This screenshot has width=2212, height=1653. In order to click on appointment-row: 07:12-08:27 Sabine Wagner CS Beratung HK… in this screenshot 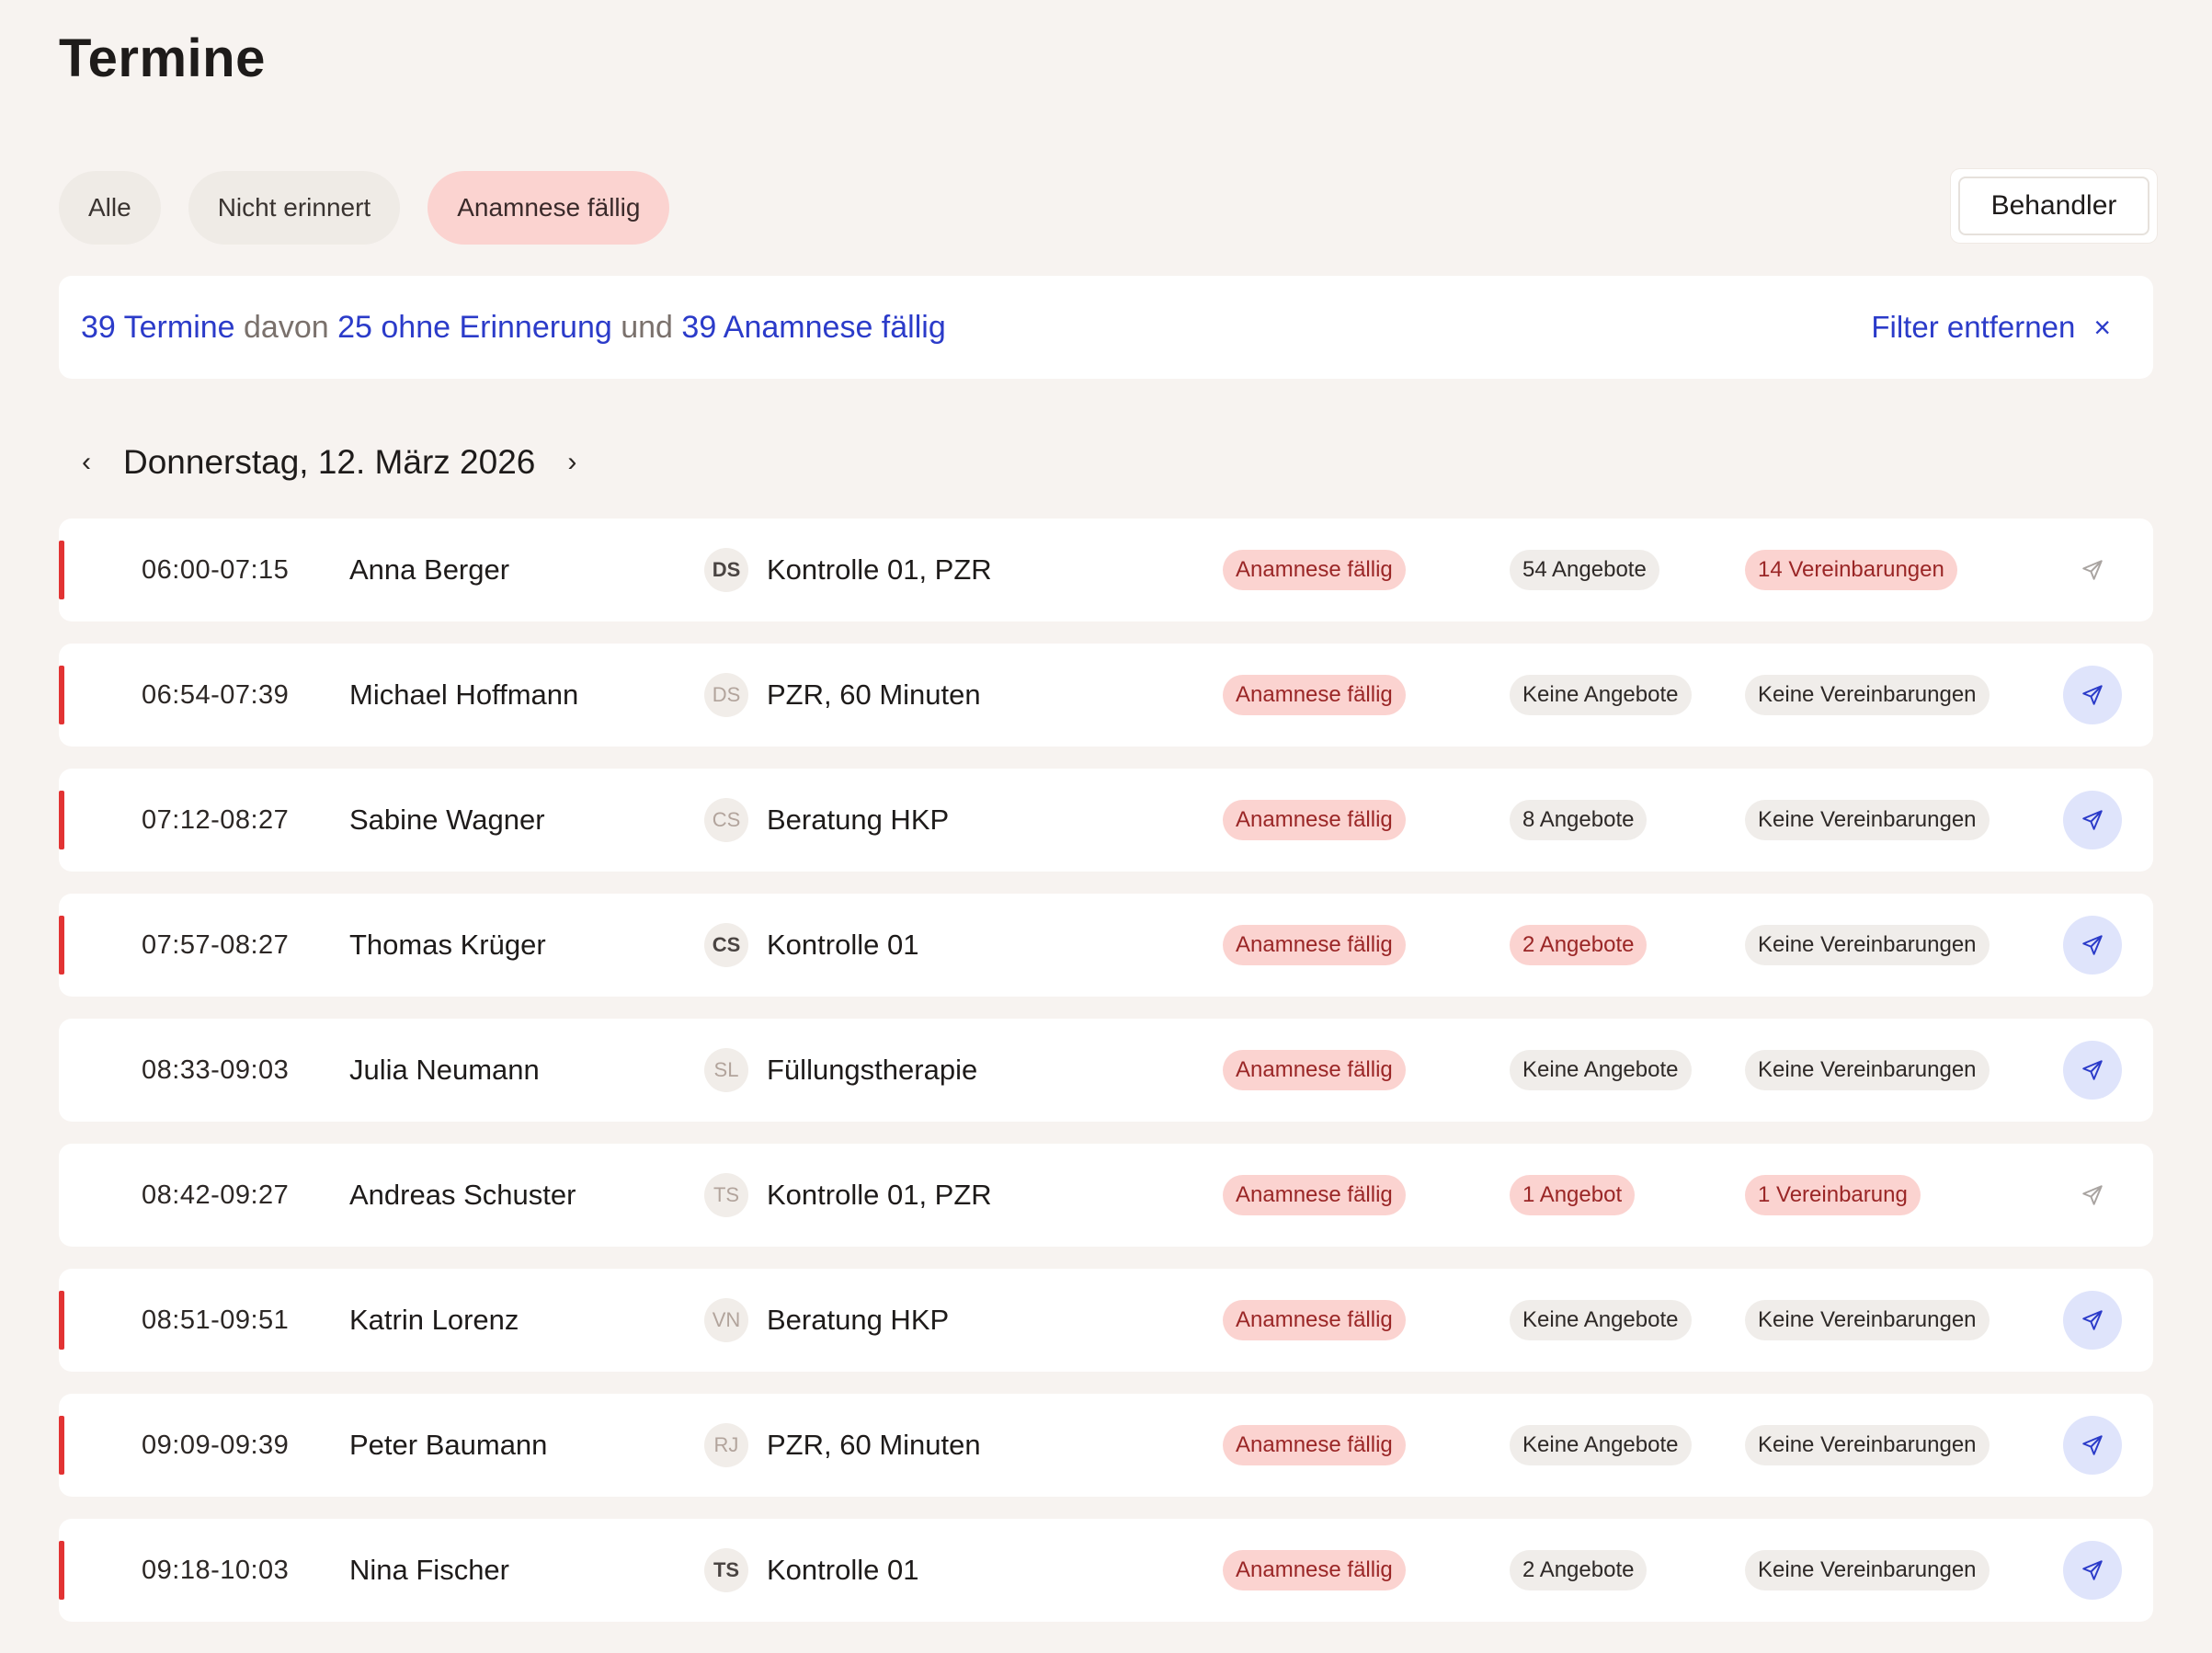, I will do `click(1106, 820)`.